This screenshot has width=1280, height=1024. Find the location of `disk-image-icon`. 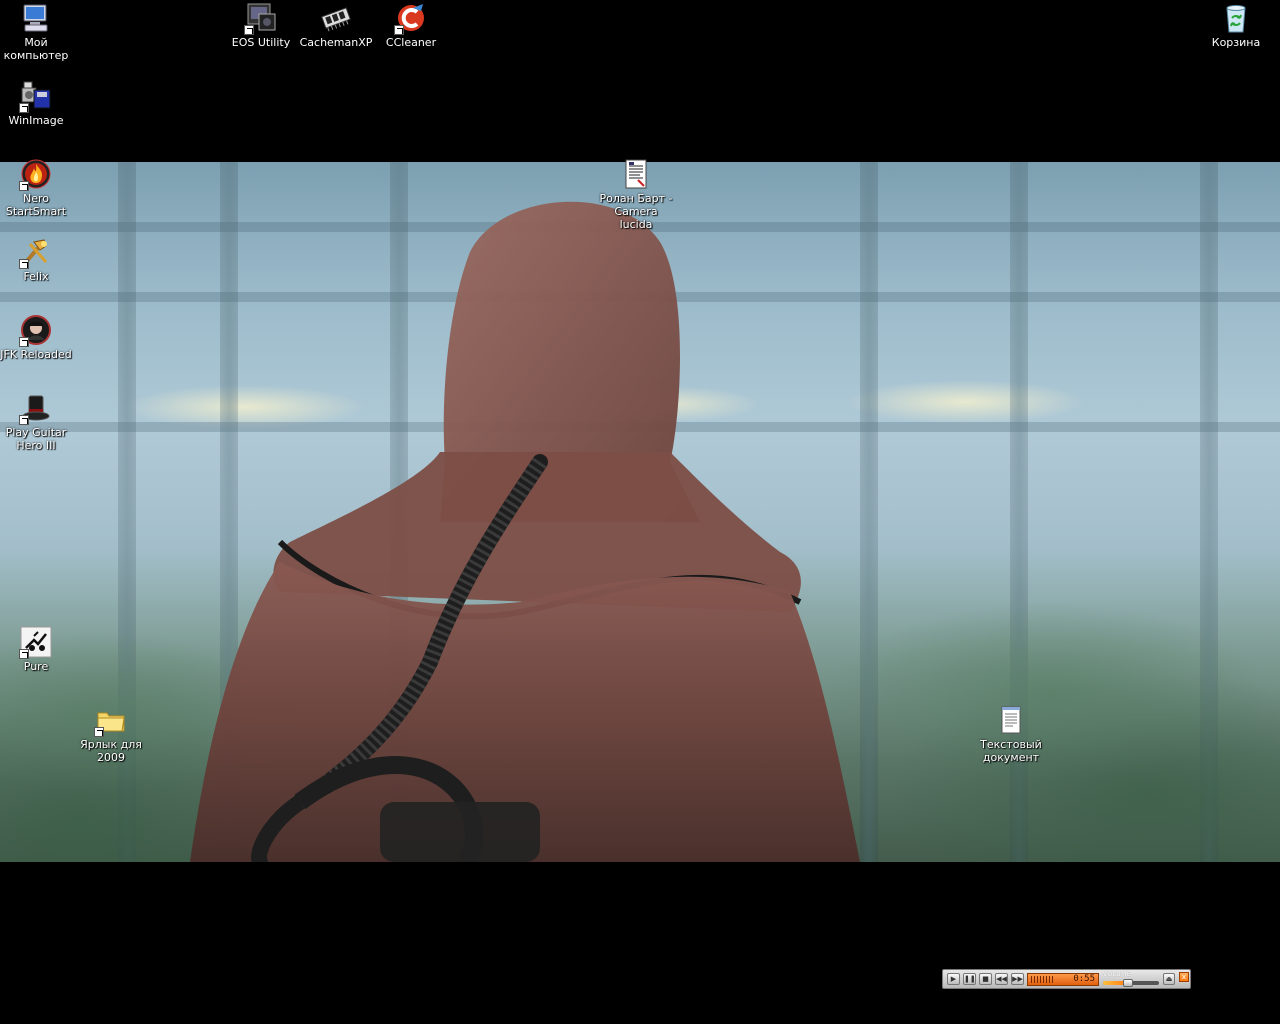

disk-image-icon is located at coordinates (35, 96).